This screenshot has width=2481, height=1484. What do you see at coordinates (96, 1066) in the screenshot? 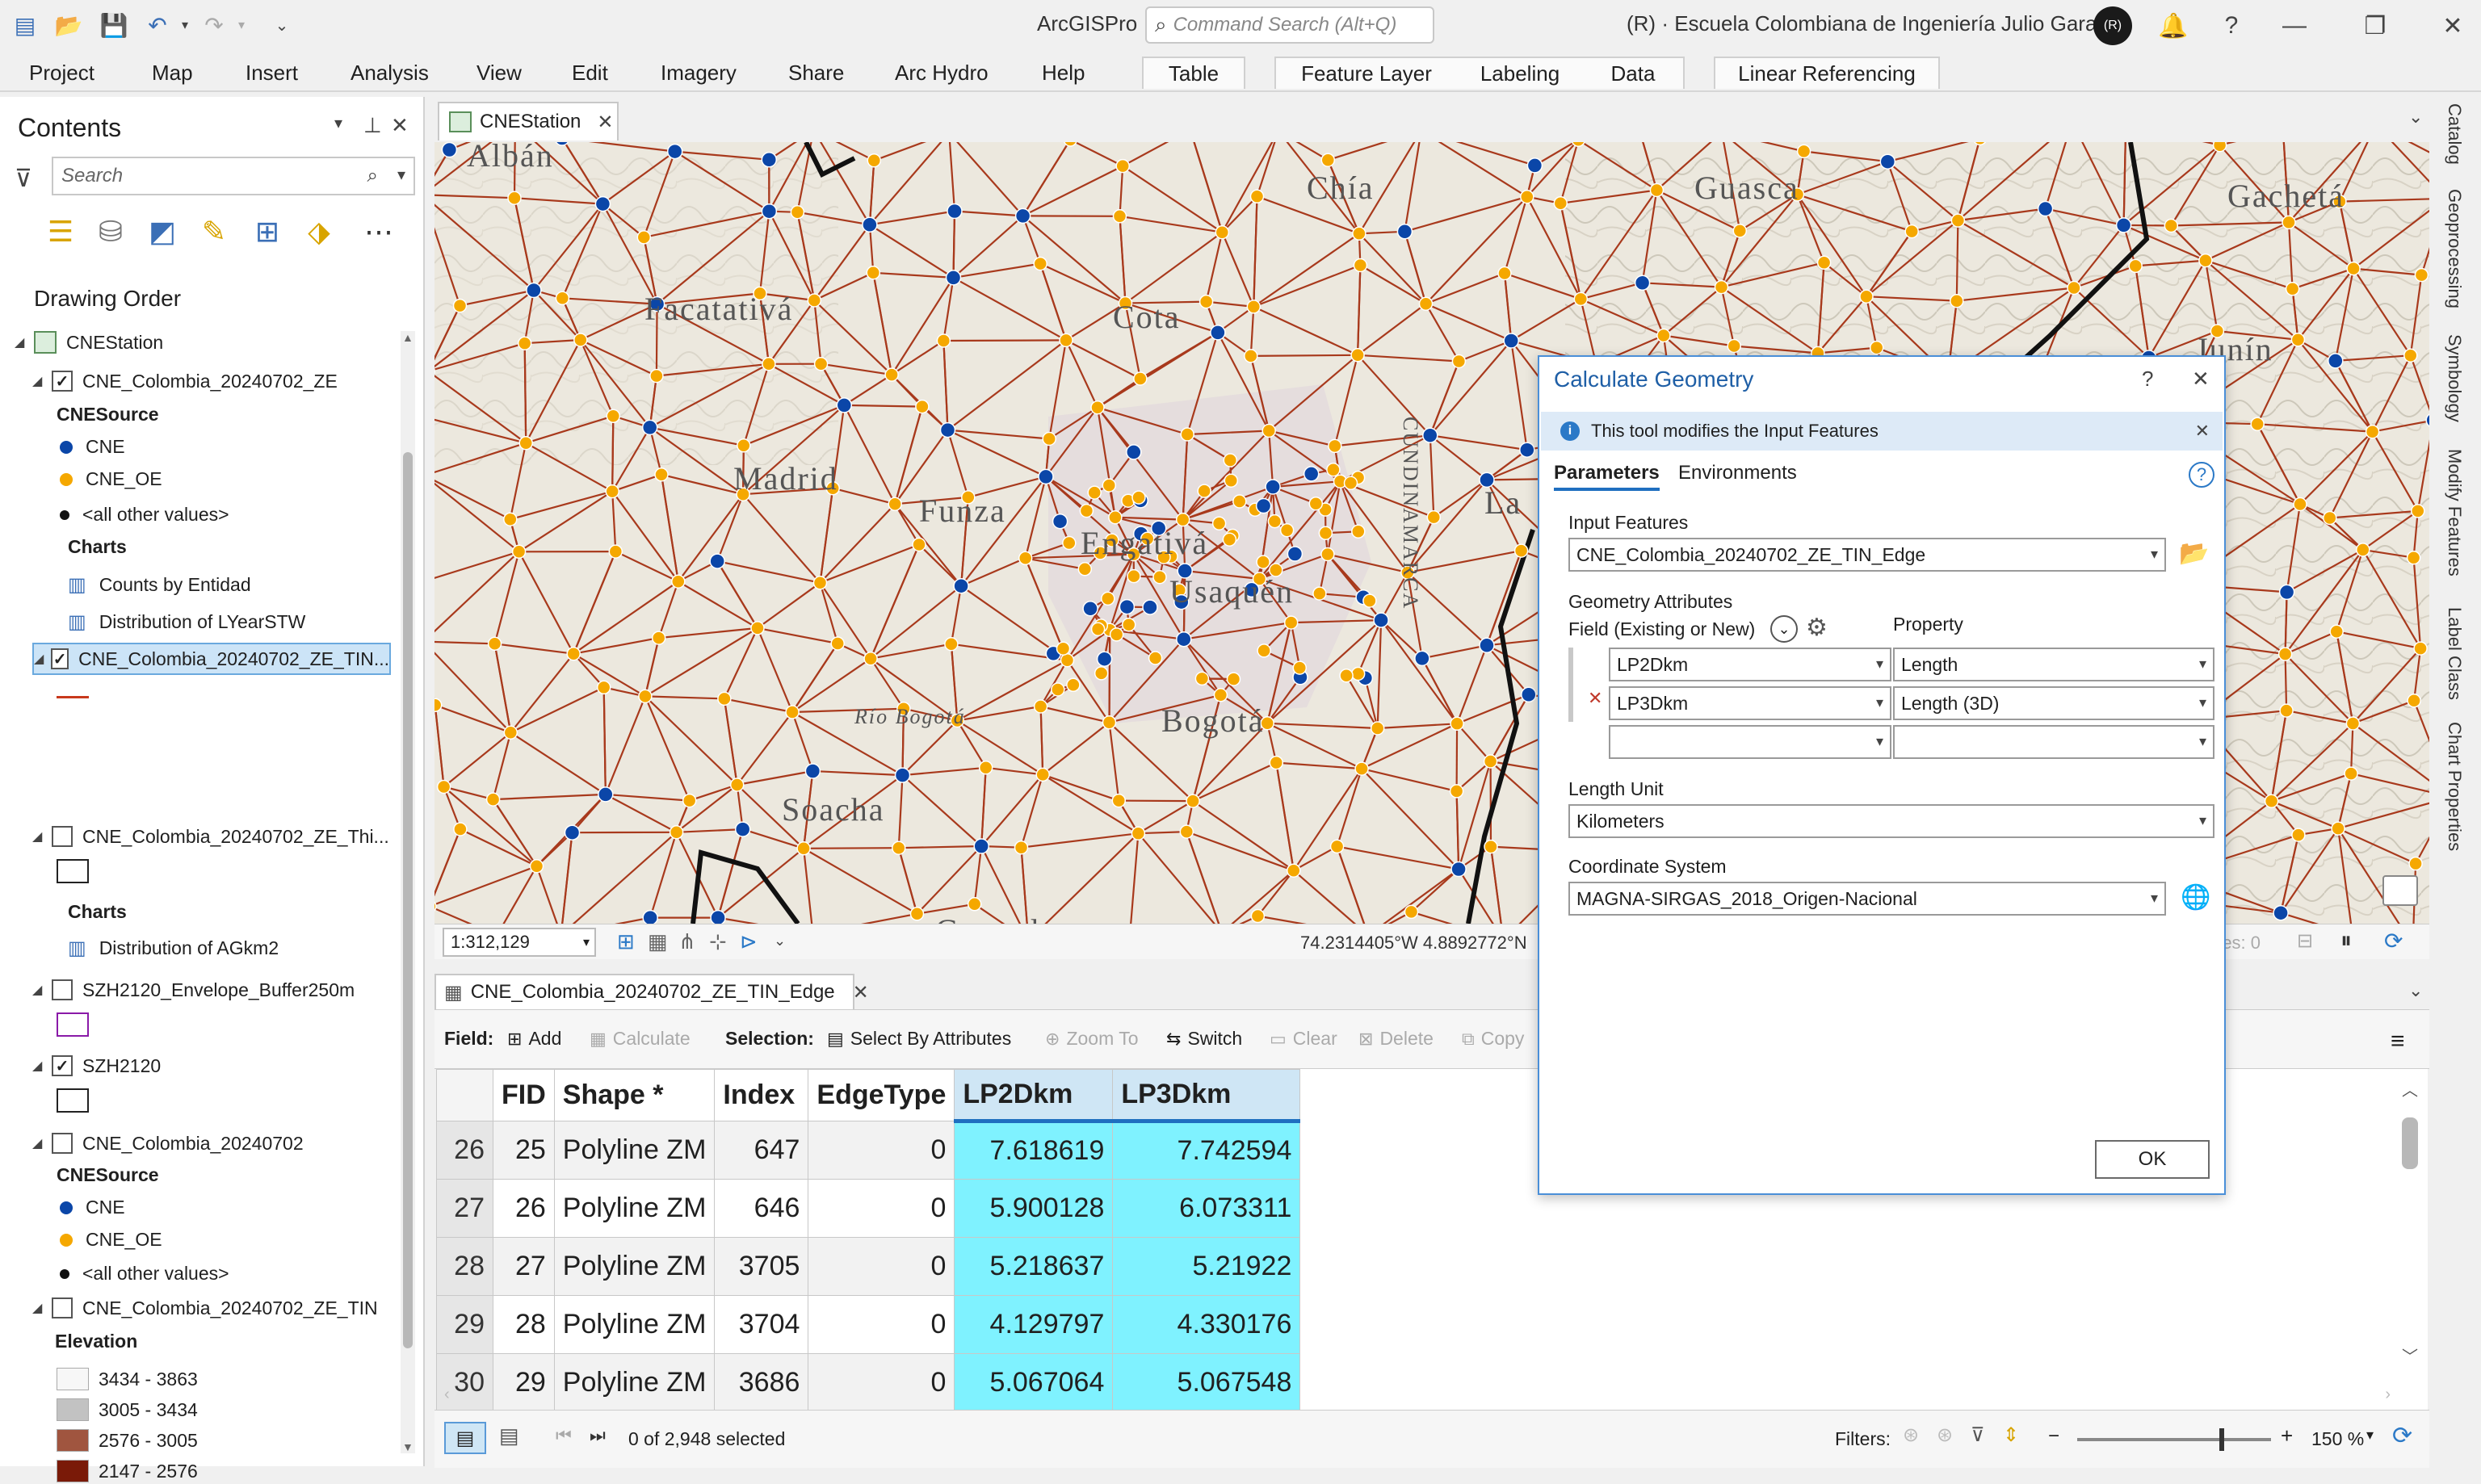
I see `toc-layer-szh2120: ◢ ✓ SZH2120` at bounding box center [96, 1066].